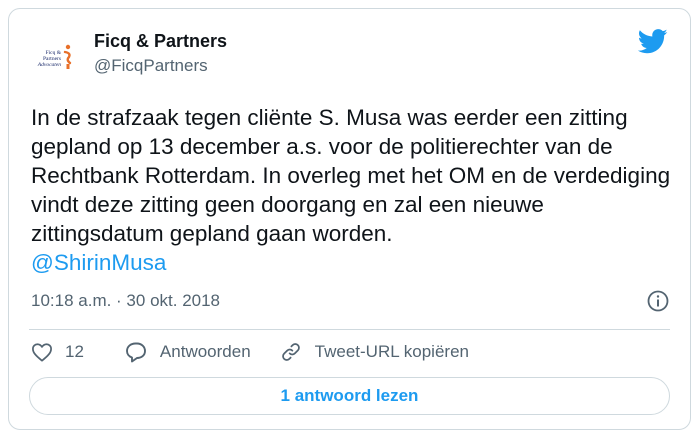 This screenshot has height=438, width=699. What do you see at coordinates (653, 41) in the screenshot?
I see `twitter-bird-icon` at bounding box center [653, 41].